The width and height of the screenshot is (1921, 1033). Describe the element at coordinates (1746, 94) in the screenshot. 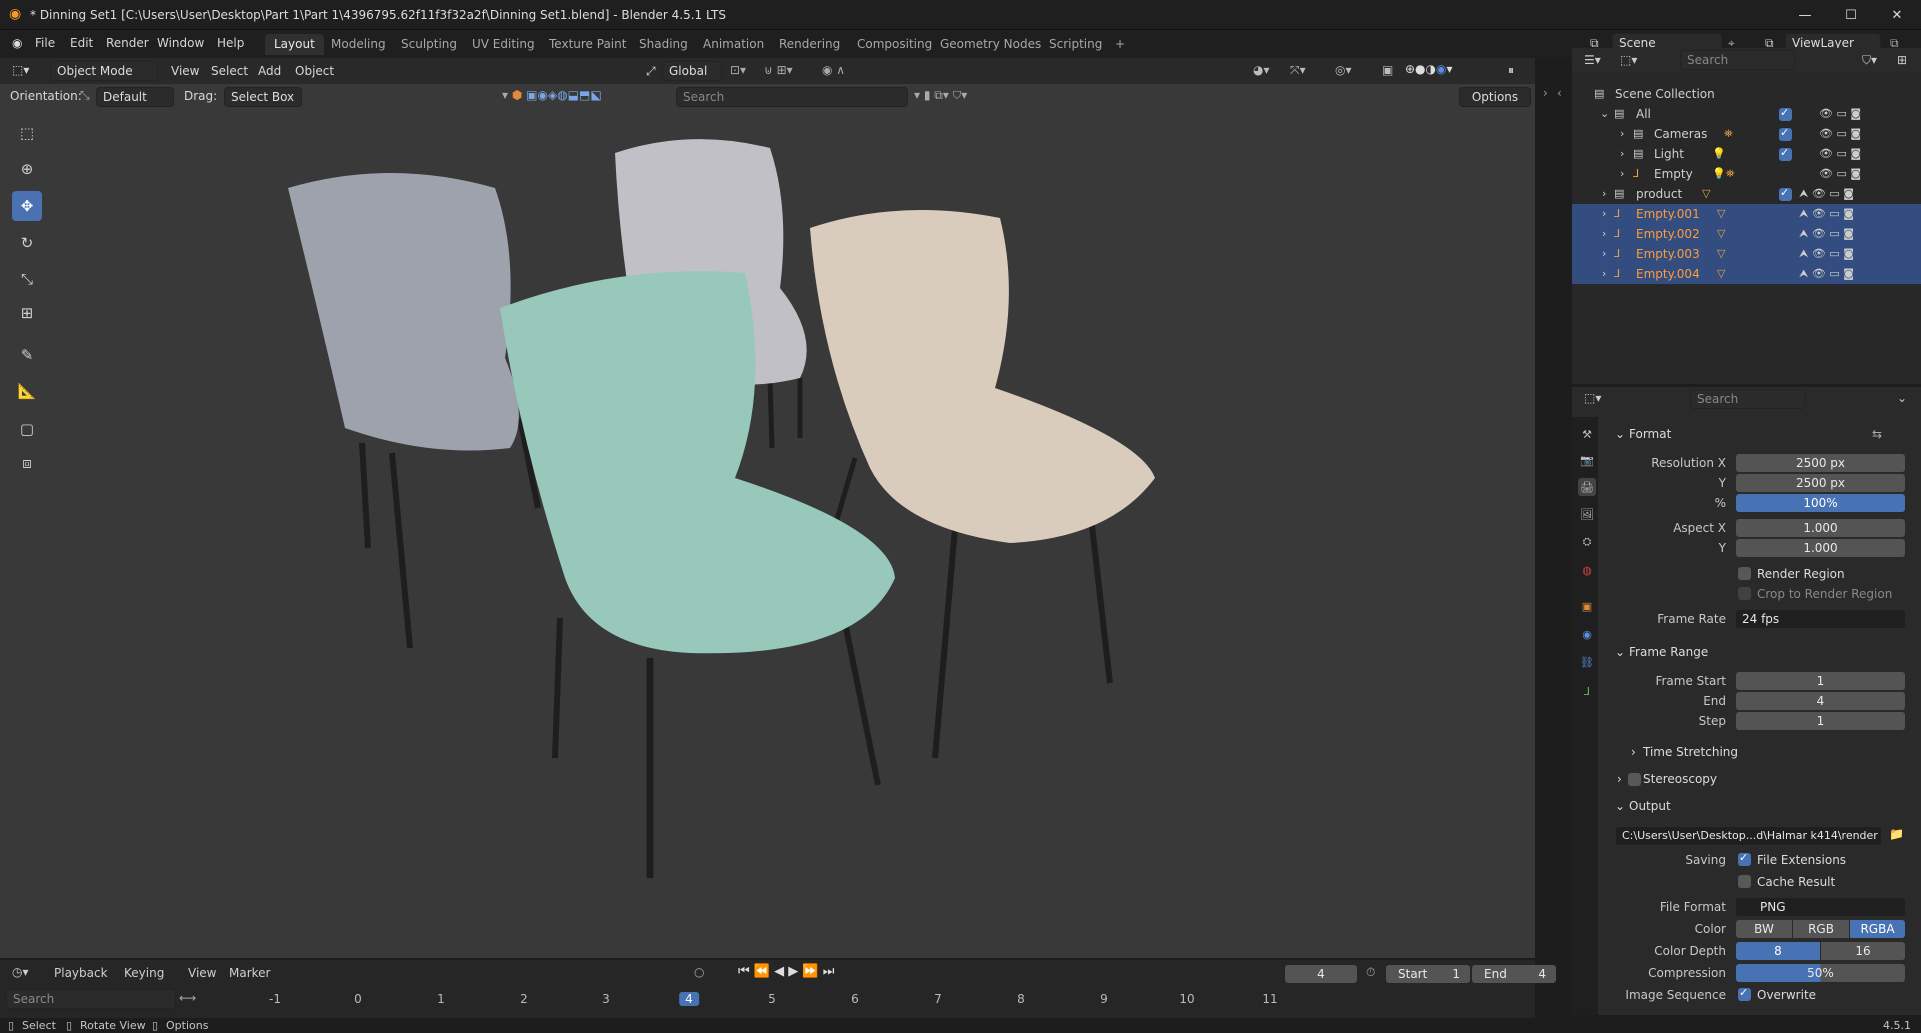

I see `scene-collection-row: ▤ Scene Collection` at that location.